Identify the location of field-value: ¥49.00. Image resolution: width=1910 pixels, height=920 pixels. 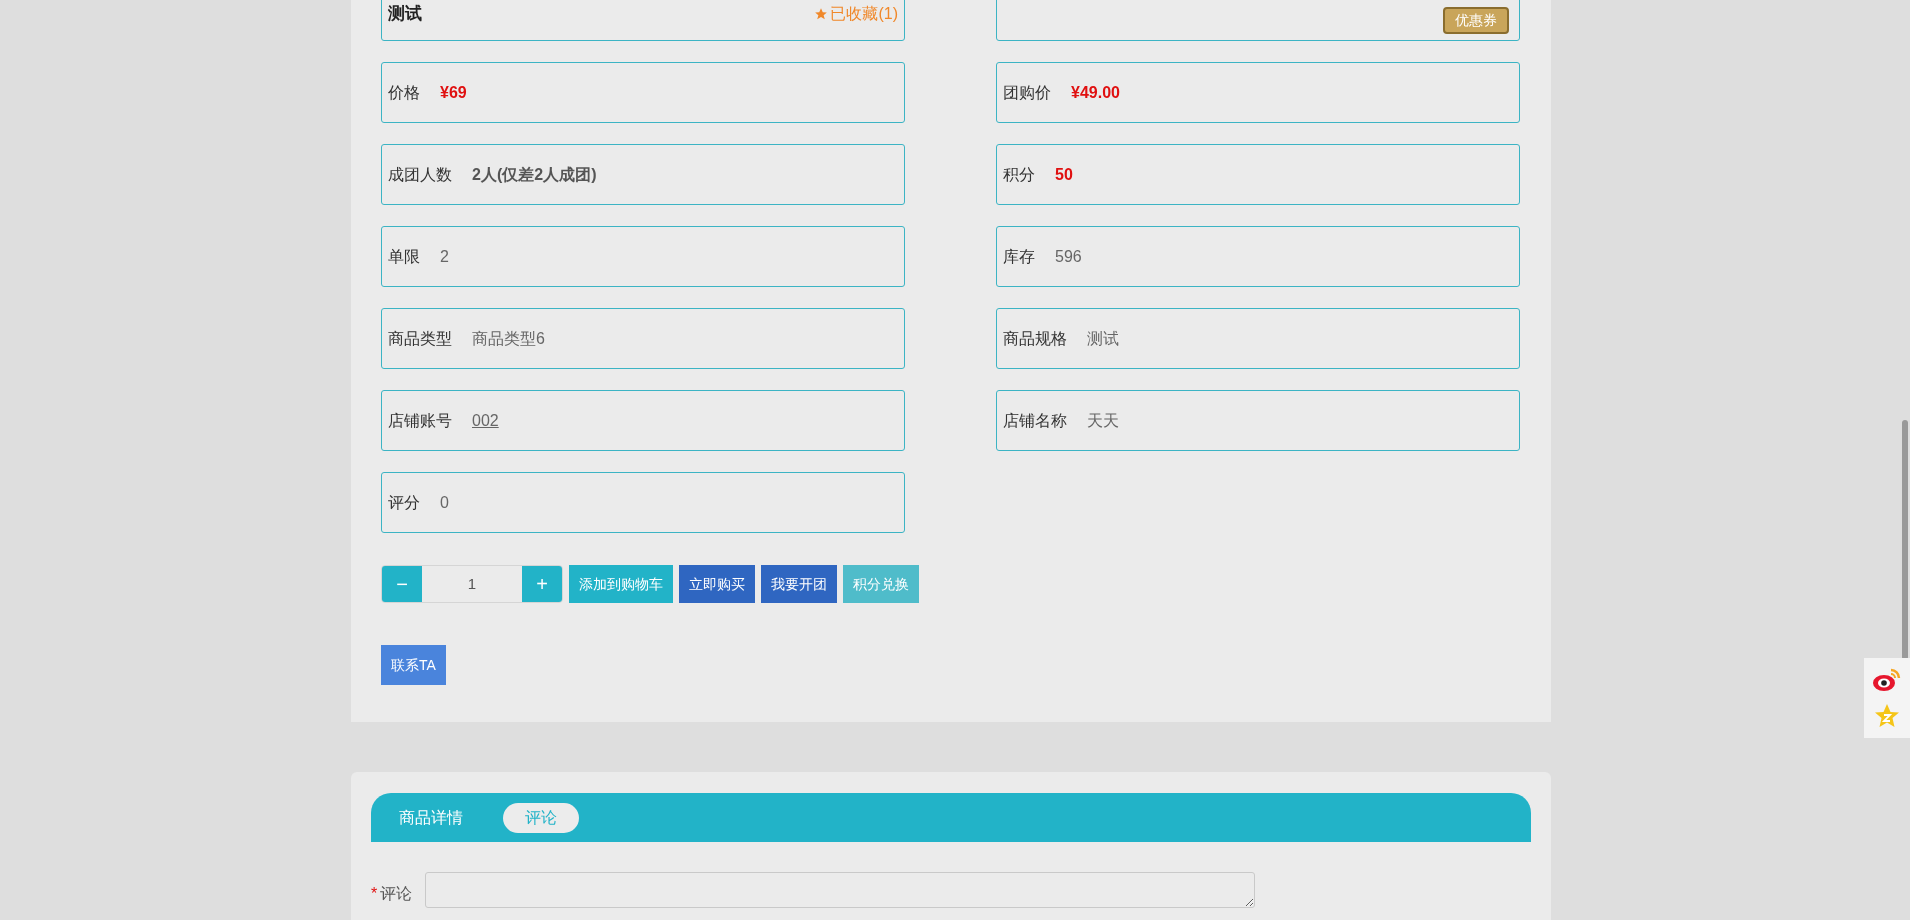
(1095, 92).